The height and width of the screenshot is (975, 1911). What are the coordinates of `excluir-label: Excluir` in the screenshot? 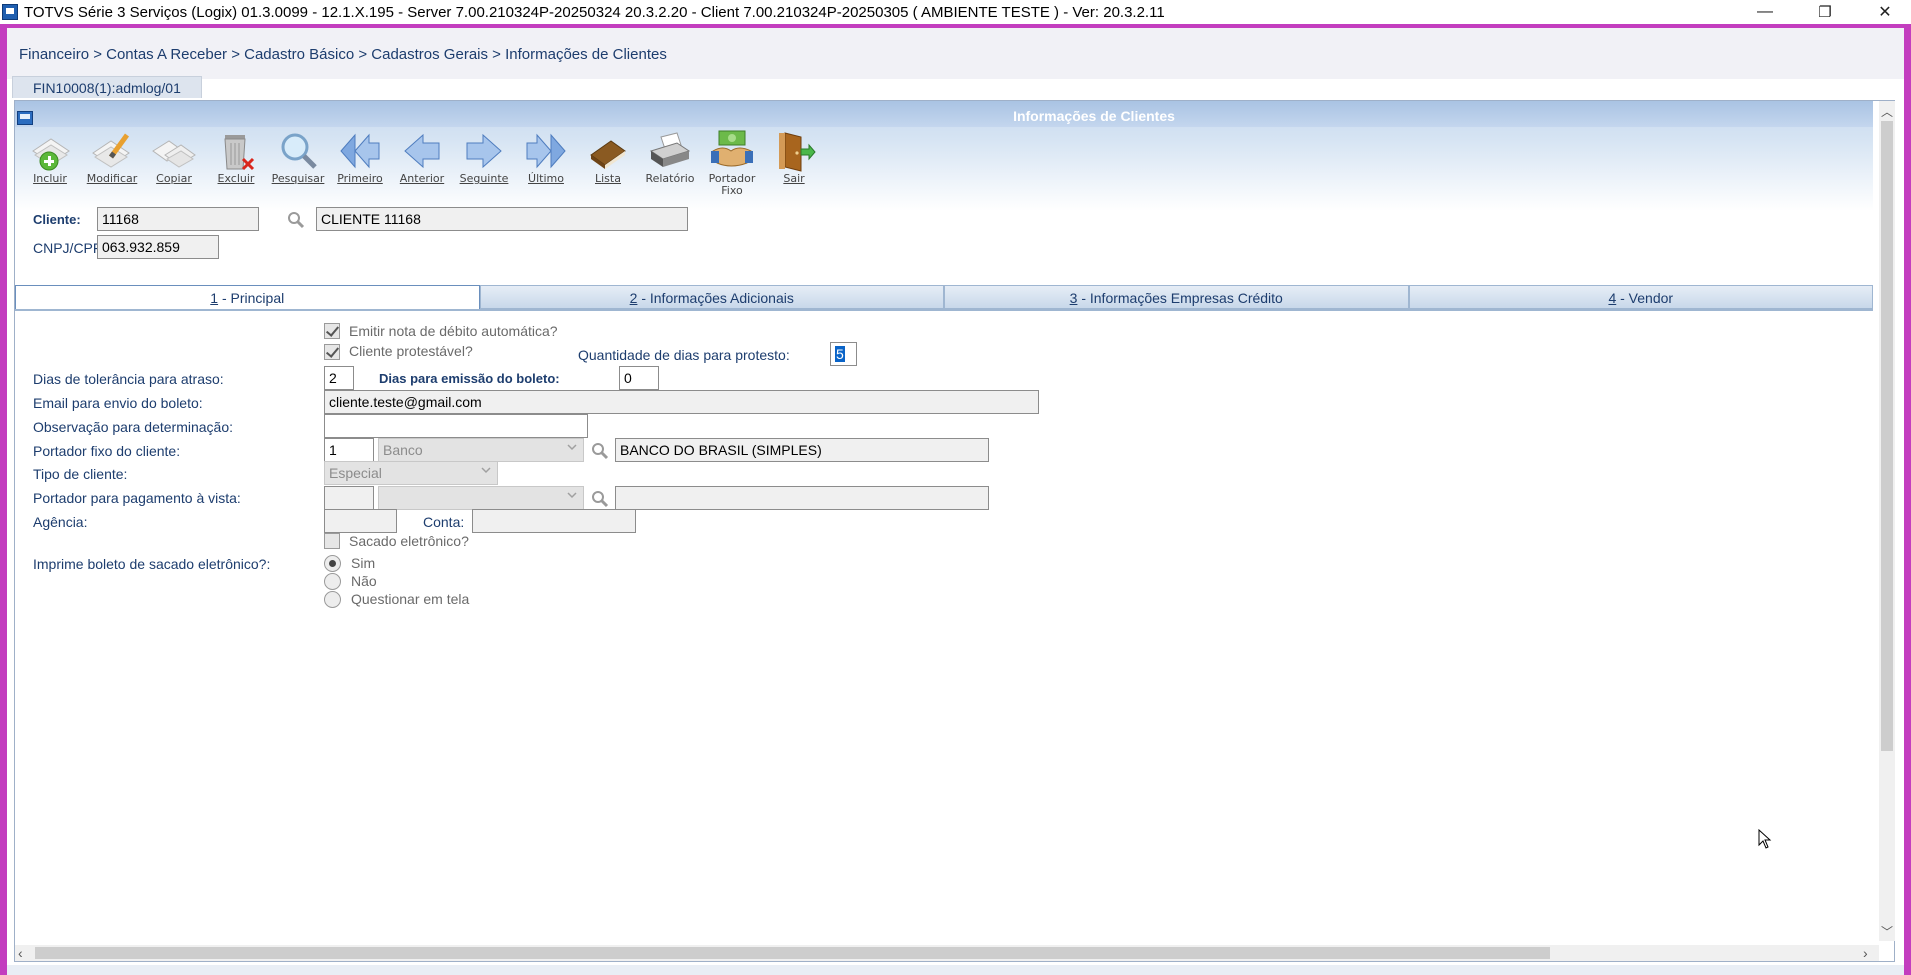 It's located at (236, 178).